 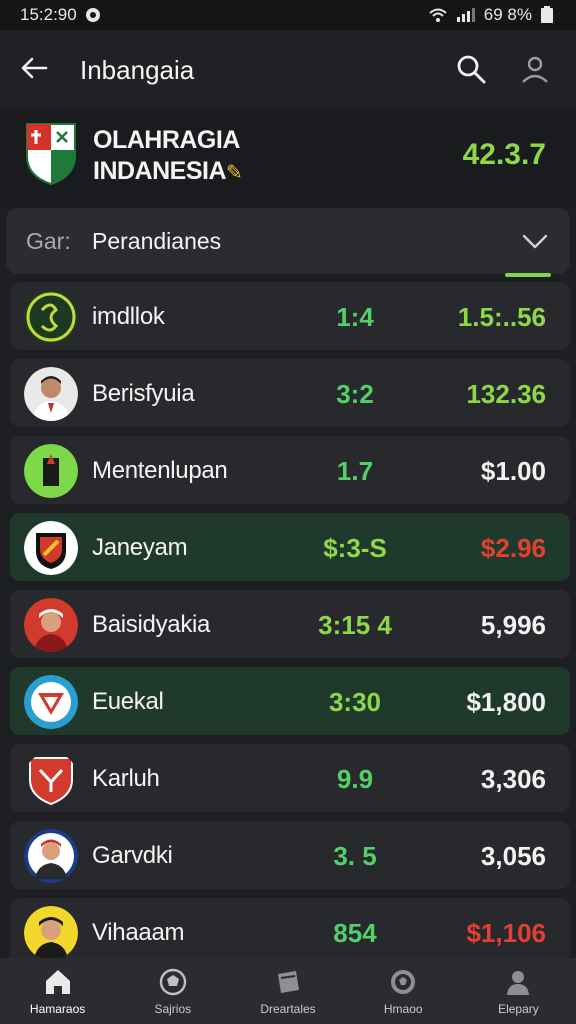 What do you see at coordinates (92, 15) in the screenshot?
I see `notification-icon` at bounding box center [92, 15].